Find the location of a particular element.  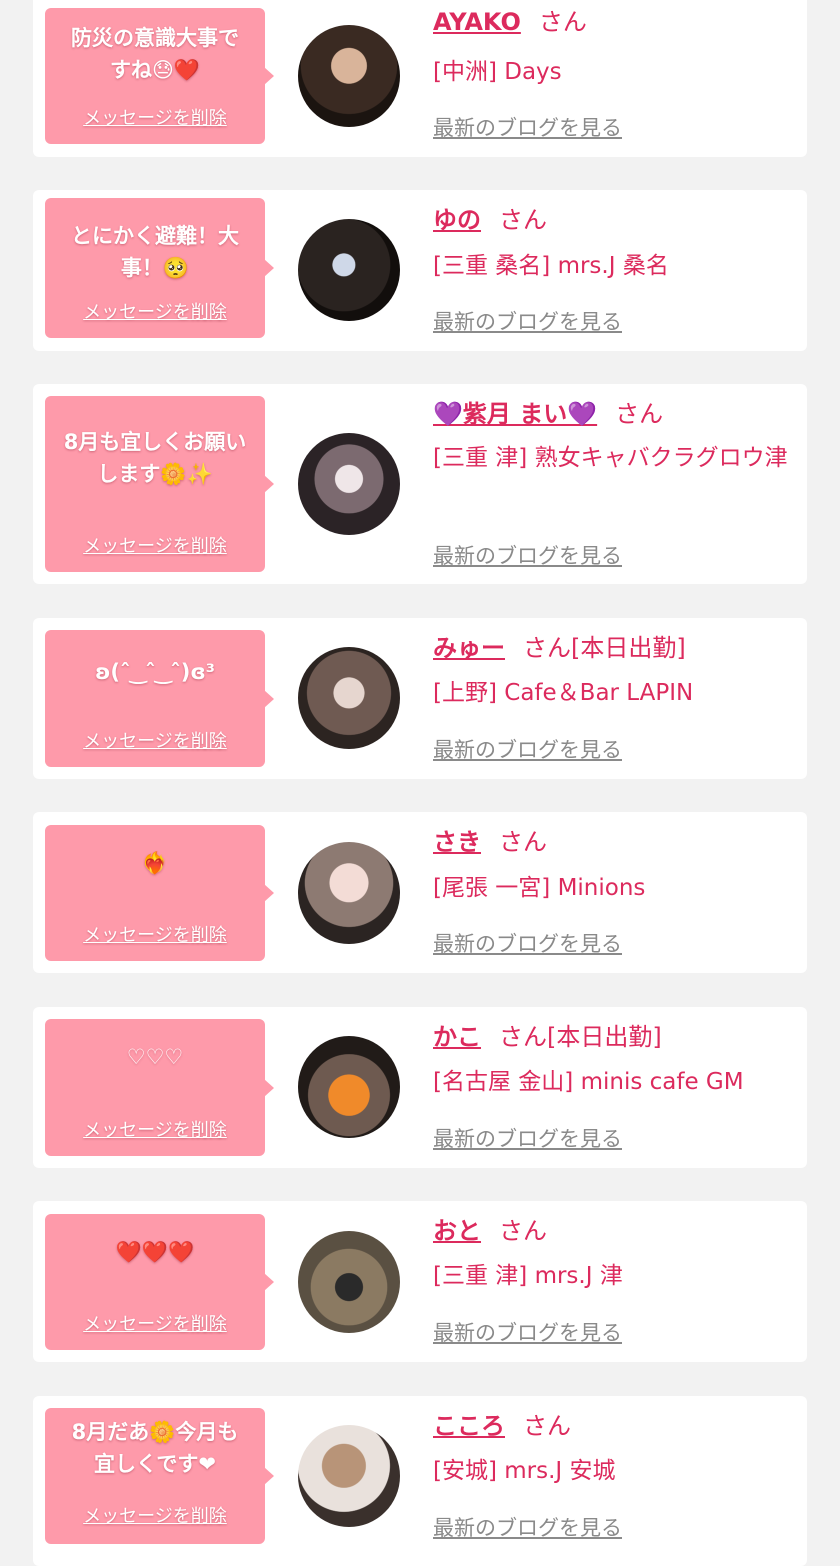

message-bubble: ❤️‍🔥 メッセージを削除 is located at coordinates (159, 893).